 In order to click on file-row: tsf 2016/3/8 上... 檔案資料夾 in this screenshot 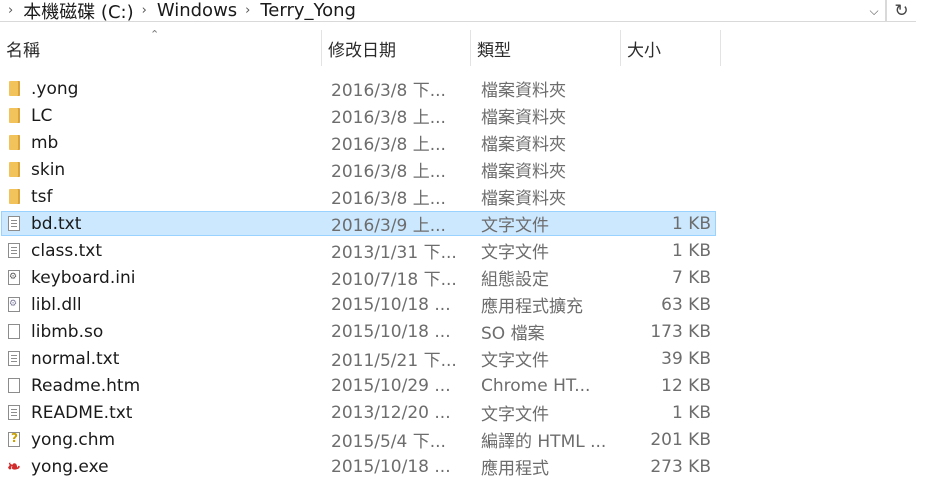, I will do `click(465, 196)`.